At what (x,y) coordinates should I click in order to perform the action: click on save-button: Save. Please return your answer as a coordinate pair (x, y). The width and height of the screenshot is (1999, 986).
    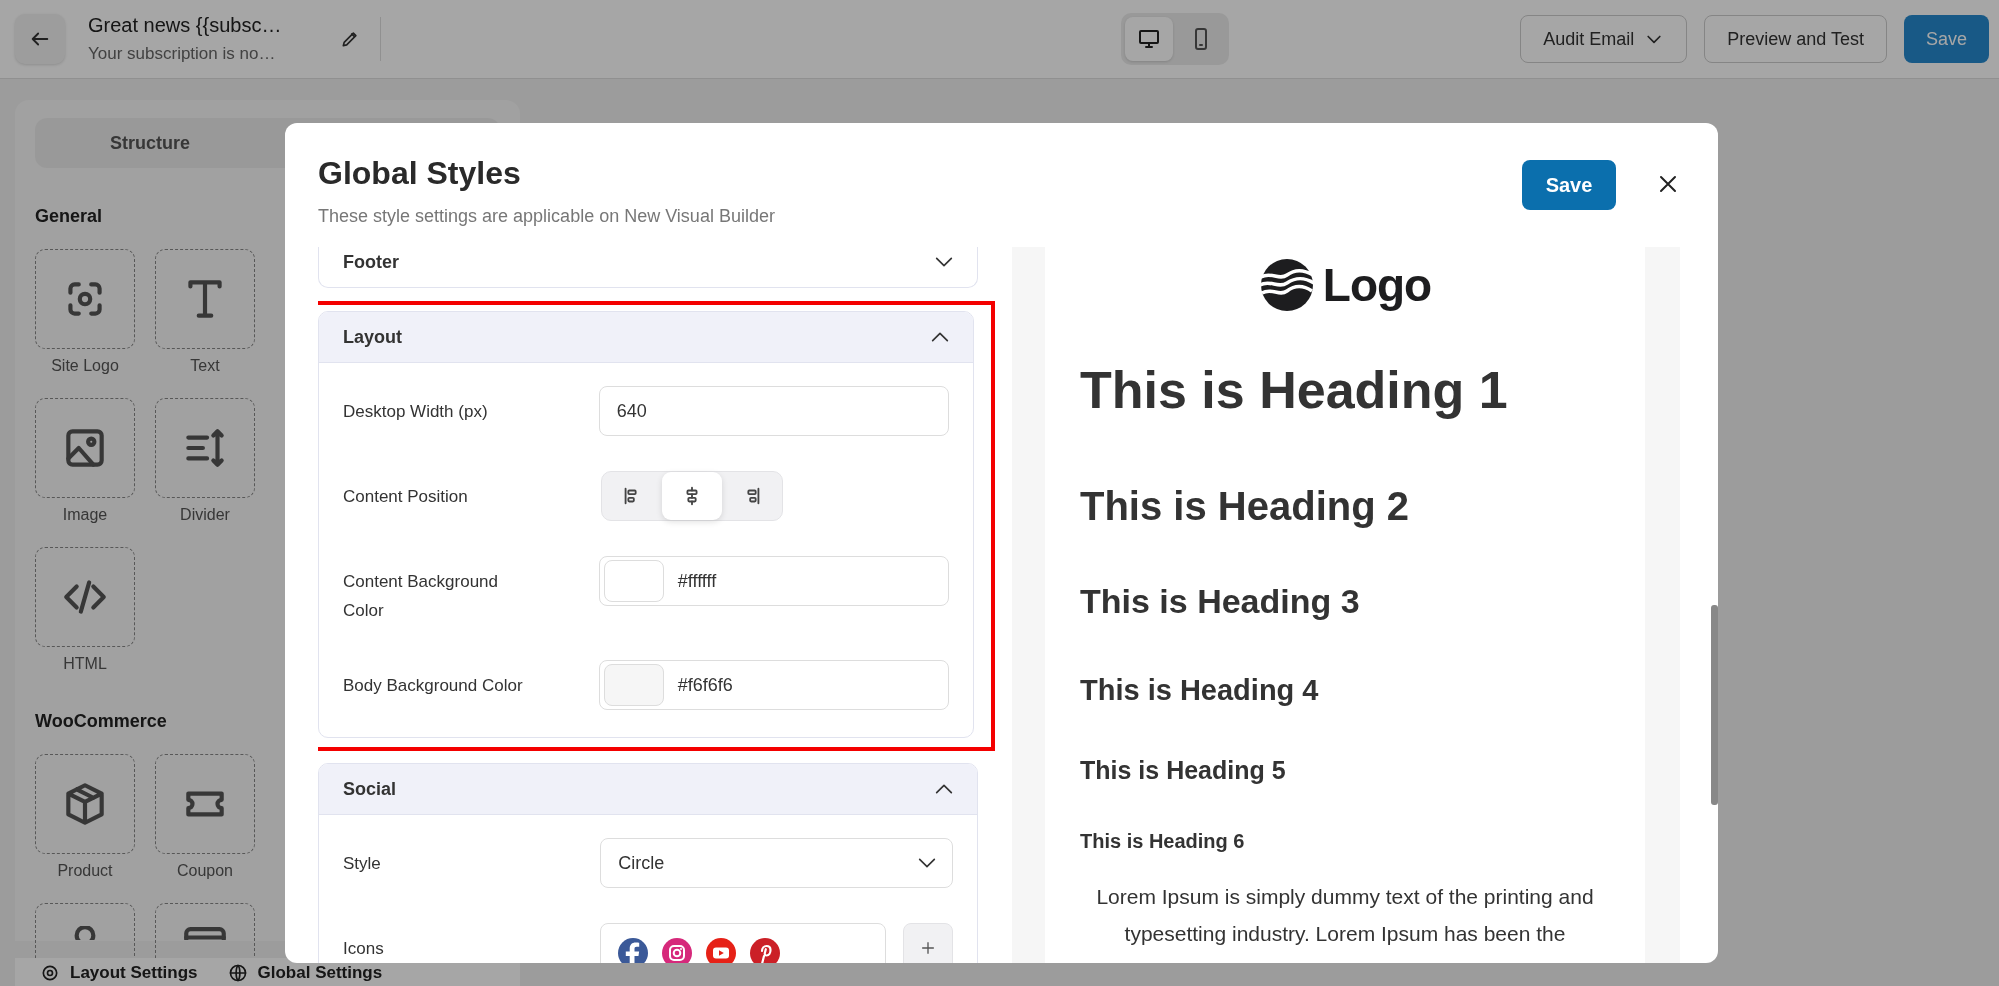
    Looking at the image, I should click on (1569, 185).